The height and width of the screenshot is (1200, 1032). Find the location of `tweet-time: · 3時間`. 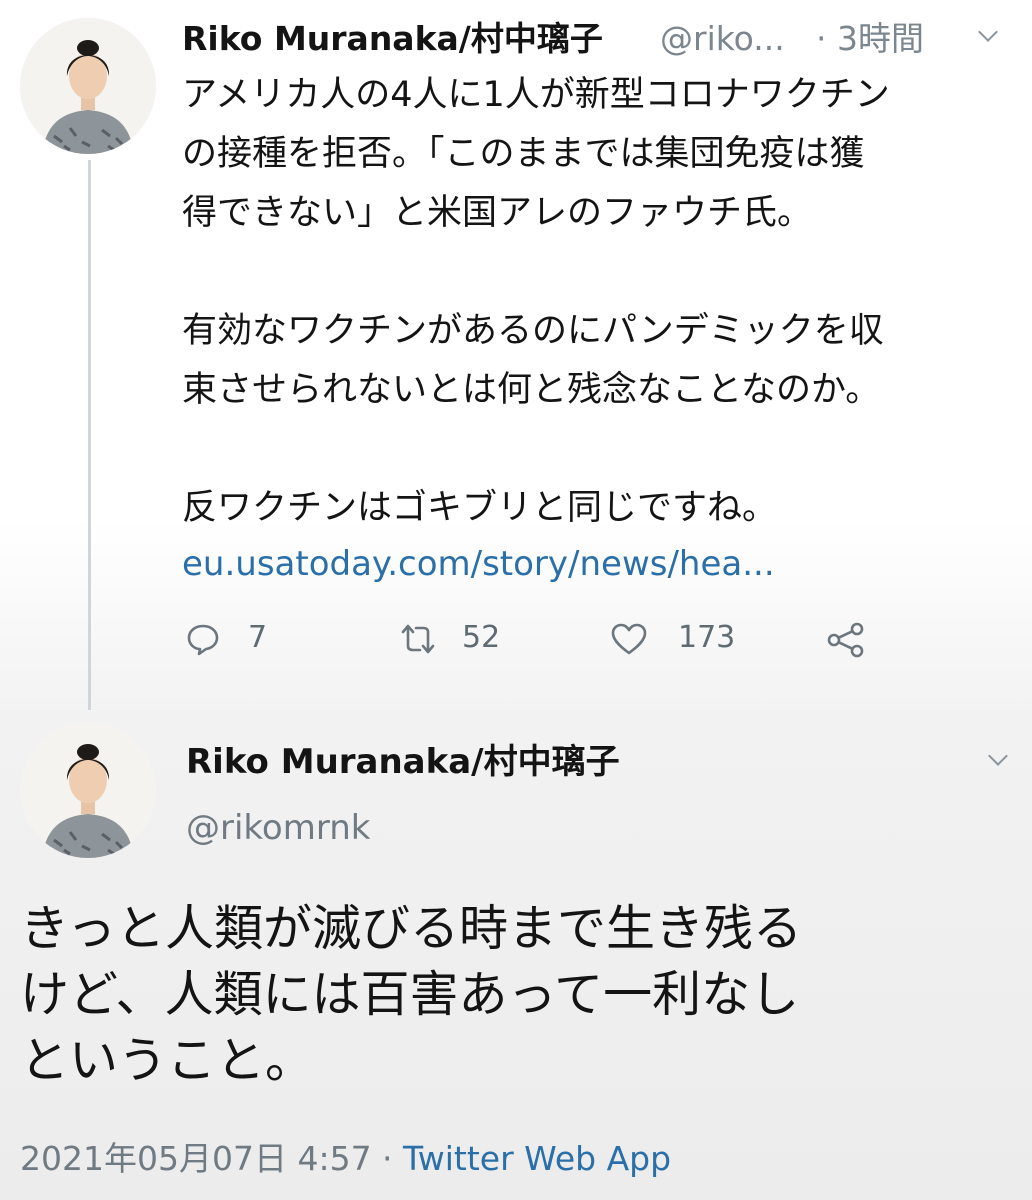

tweet-time: · 3時間 is located at coordinates (870, 39).